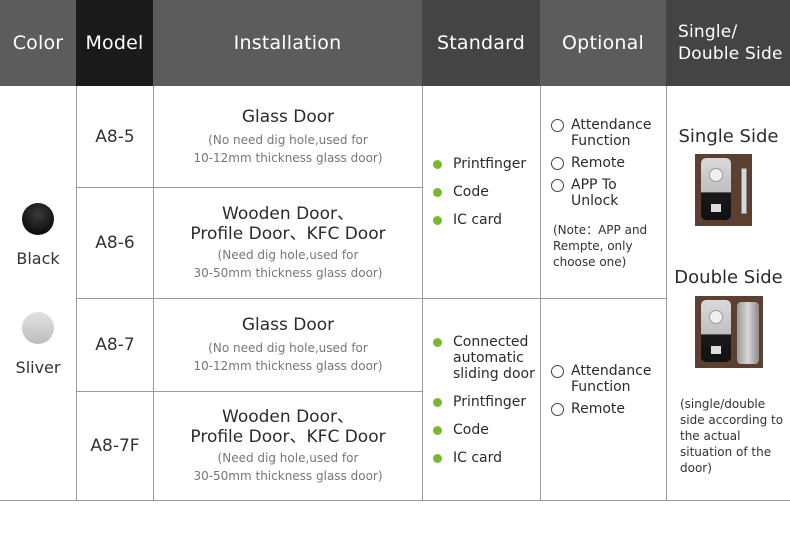  Describe the element at coordinates (728, 277) in the screenshot. I see `double-side-label: Double Side` at that location.